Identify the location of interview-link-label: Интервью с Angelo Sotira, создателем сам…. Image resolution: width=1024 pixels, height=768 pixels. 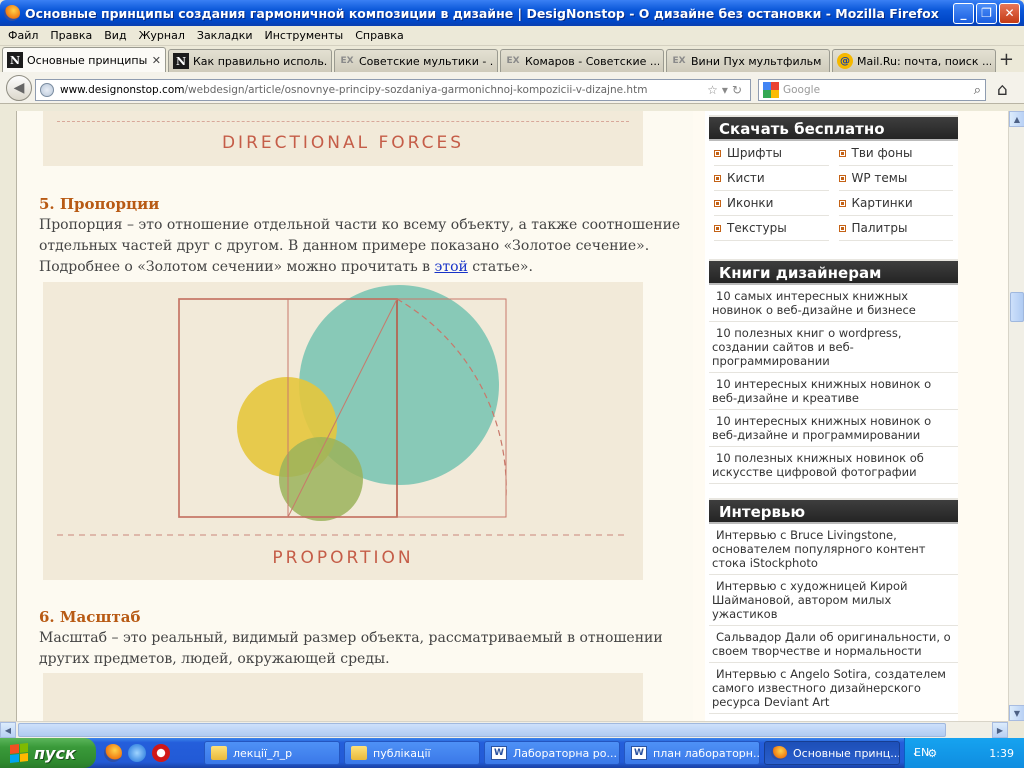
(829, 688).